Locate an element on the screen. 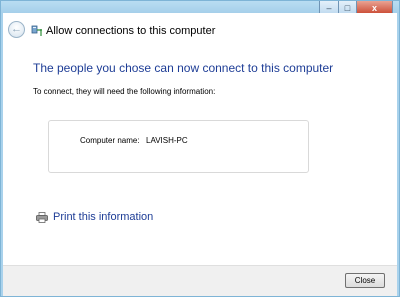 The height and width of the screenshot is (297, 400). back-arrow-icon: ← is located at coordinates (16, 29).